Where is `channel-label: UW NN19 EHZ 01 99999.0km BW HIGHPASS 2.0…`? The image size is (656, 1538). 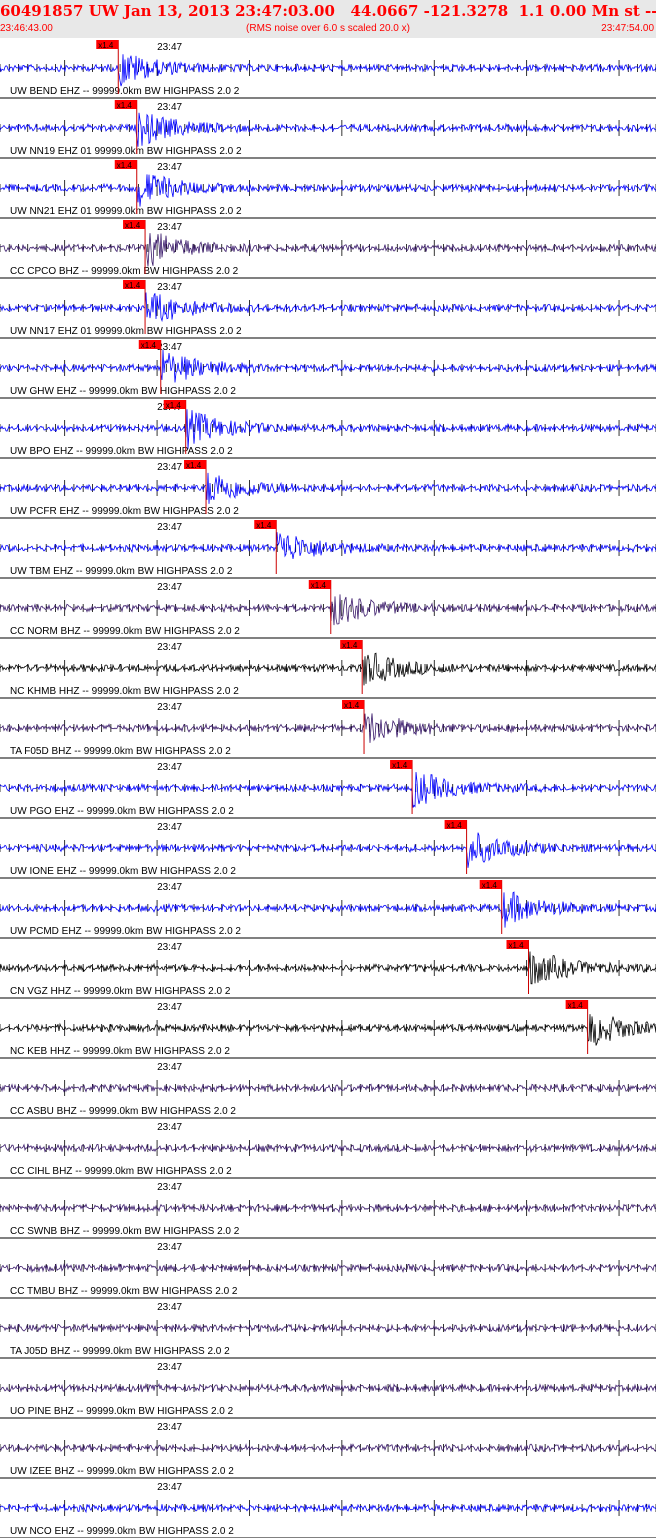 channel-label: UW NN19 EHZ 01 99999.0km BW HIGHPASS 2.0… is located at coordinates (126, 151).